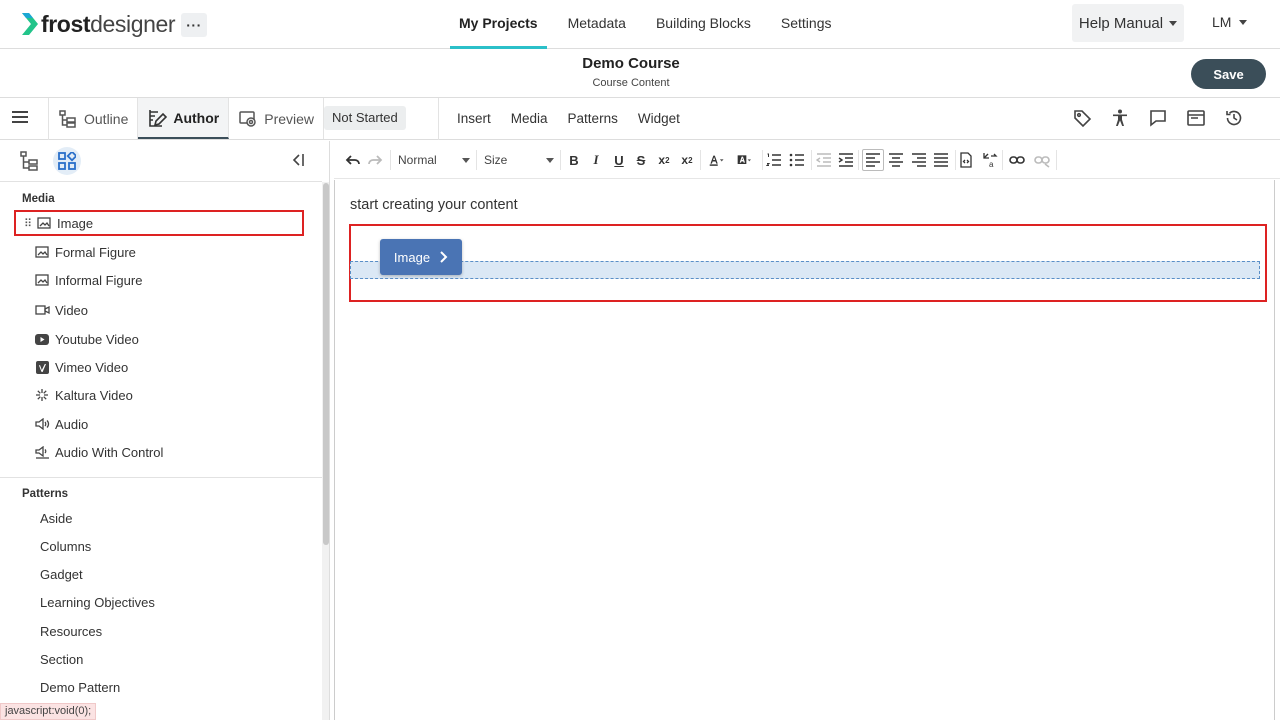 The image size is (1280, 720). What do you see at coordinates (99, 280) in the screenshot?
I see `block-informal-figure-label: Informal Figure` at bounding box center [99, 280].